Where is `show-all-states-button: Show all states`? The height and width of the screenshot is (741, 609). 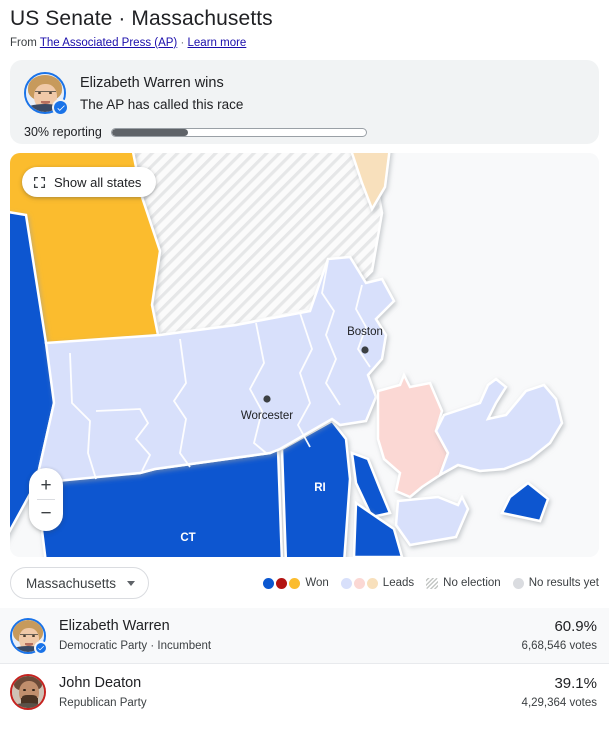 show-all-states-button: Show all states is located at coordinates (89, 182).